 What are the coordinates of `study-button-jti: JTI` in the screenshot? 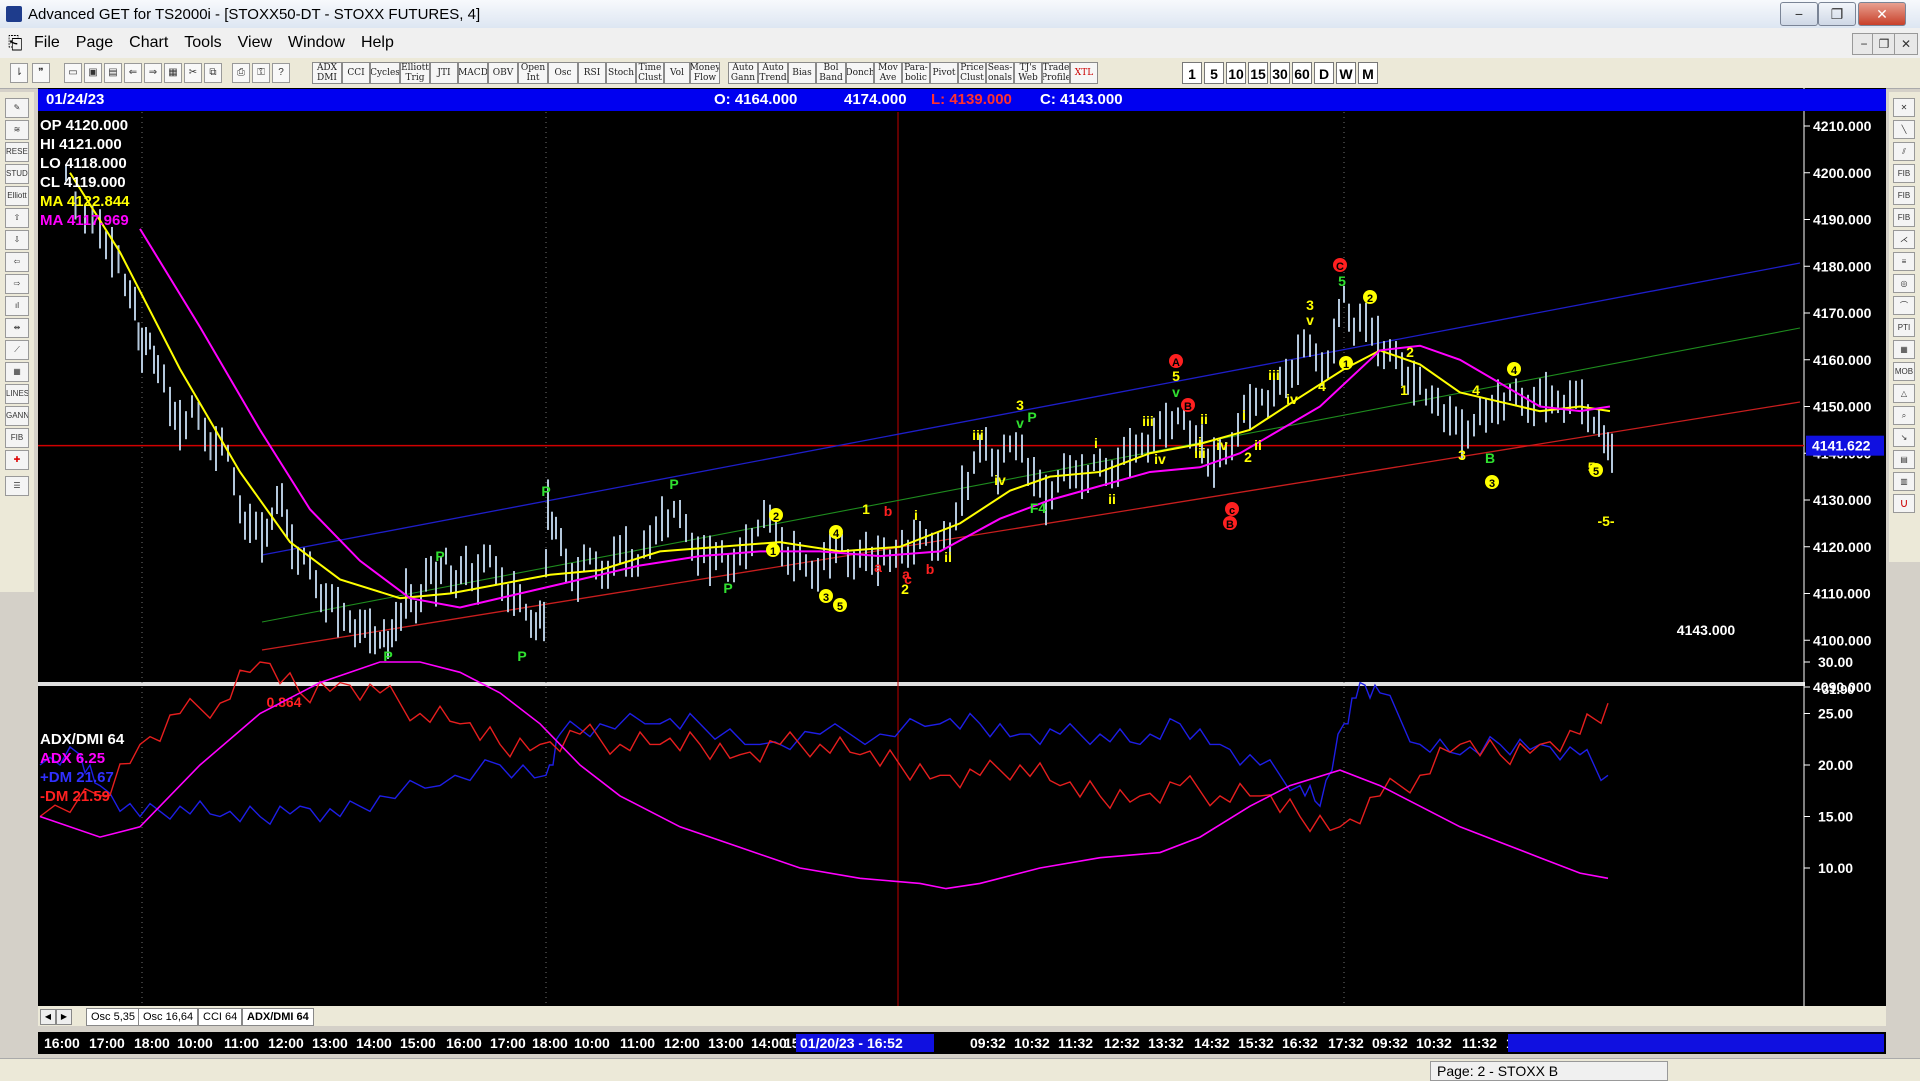 It's located at (444, 73).